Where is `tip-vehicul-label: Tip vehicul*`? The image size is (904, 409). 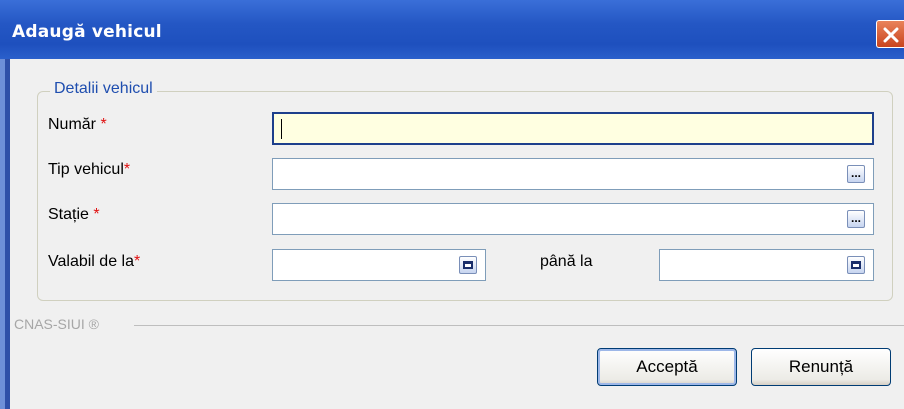 tip-vehicul-label: Tip vehicul* is located at coordinates (89, 169).